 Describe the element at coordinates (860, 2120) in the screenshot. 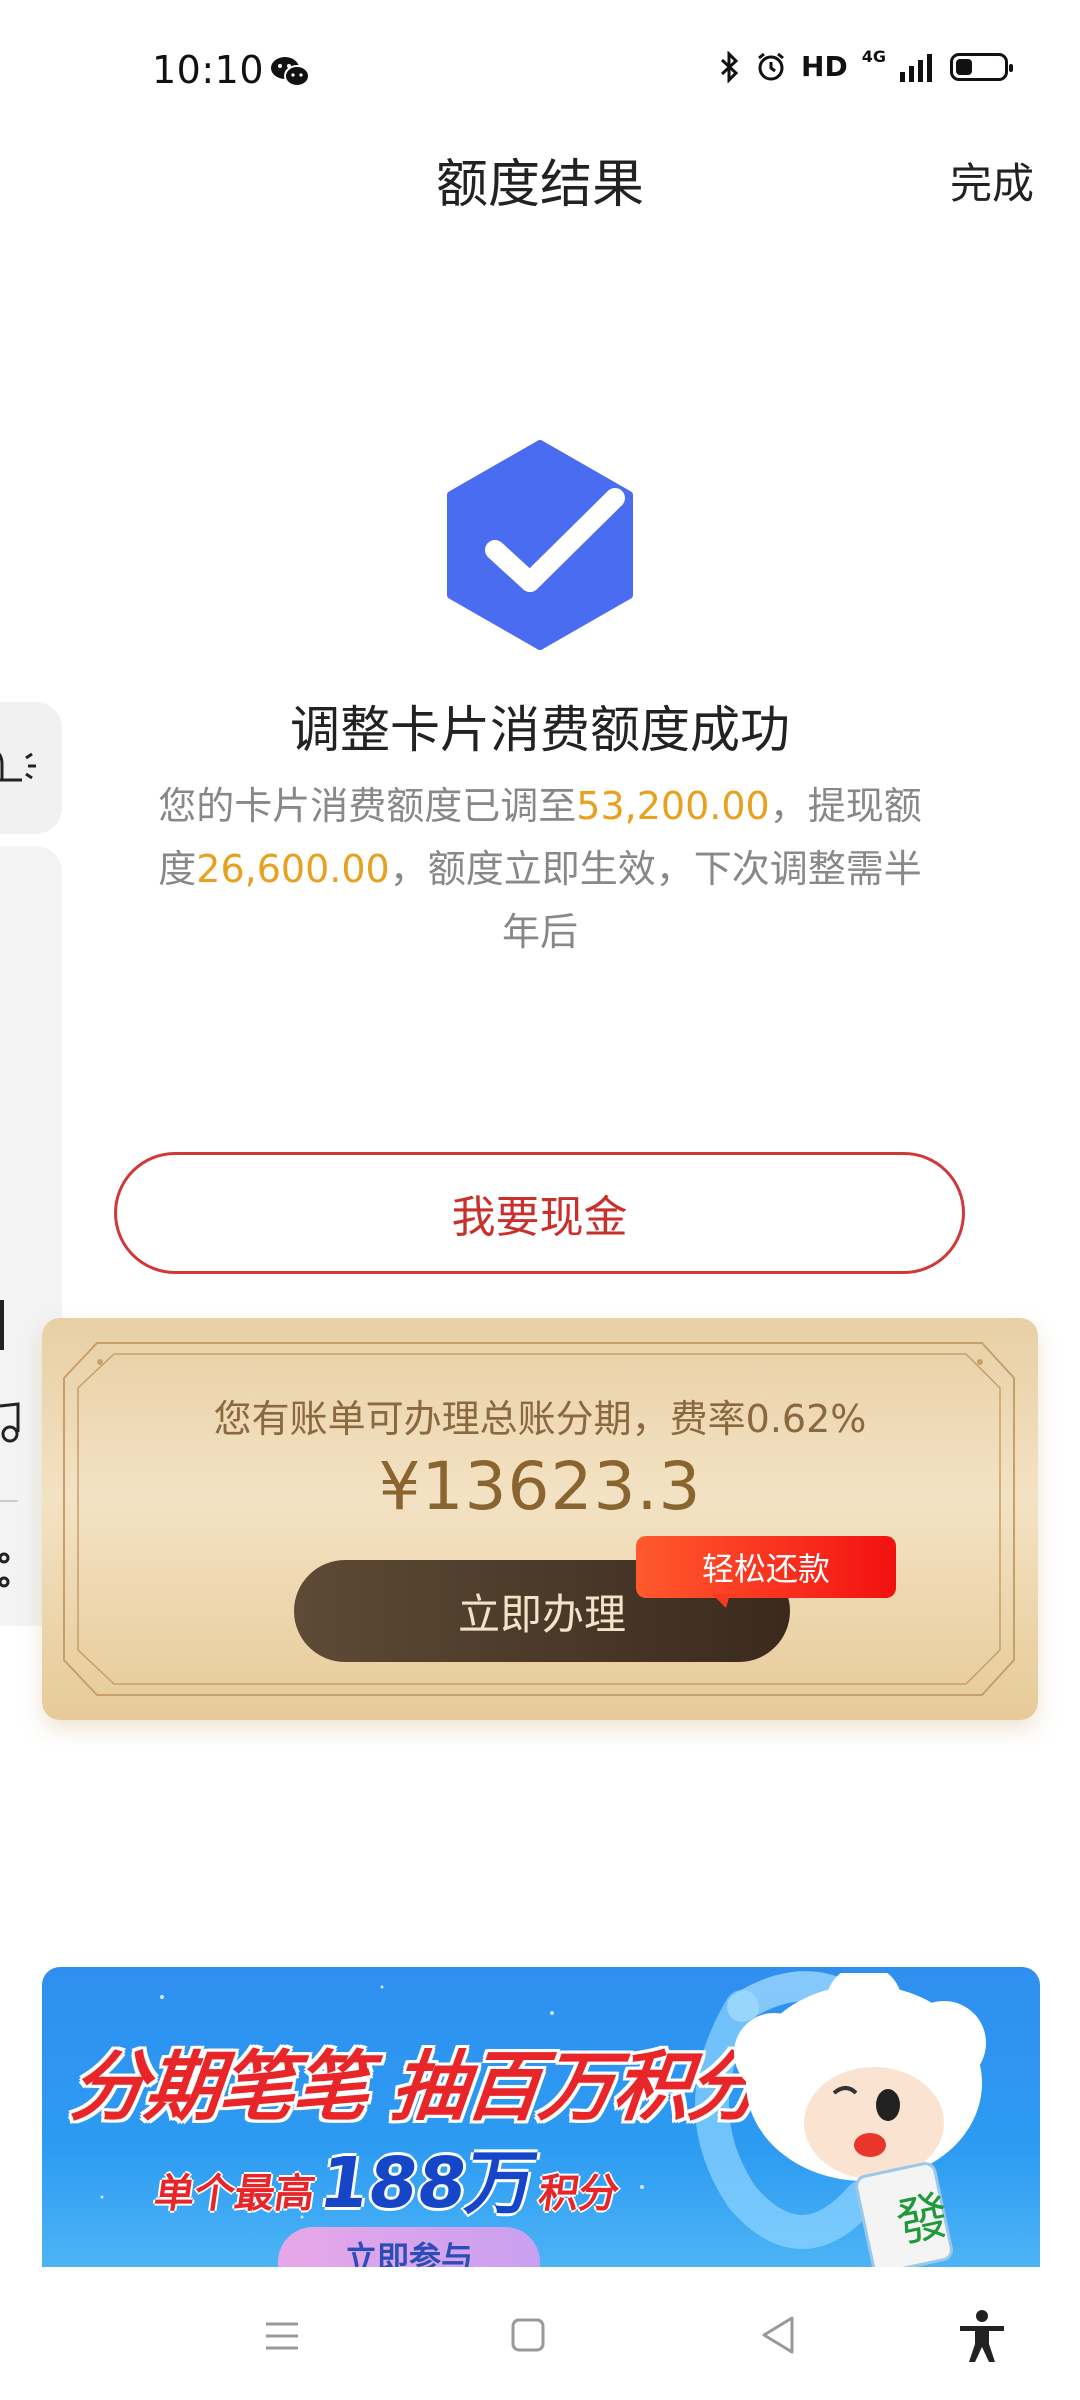

I see `mascot-icon: 發` at that location.